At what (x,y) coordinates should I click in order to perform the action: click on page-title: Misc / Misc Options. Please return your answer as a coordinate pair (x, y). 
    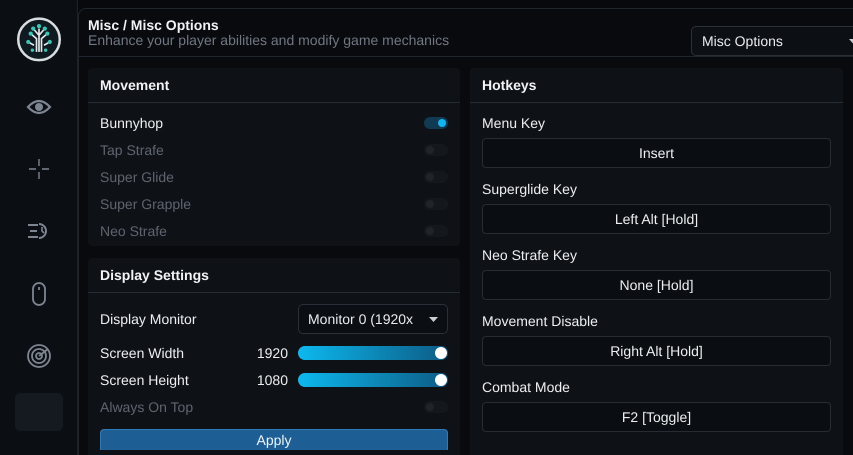
    Looking at the image, I should click on (154, 25).